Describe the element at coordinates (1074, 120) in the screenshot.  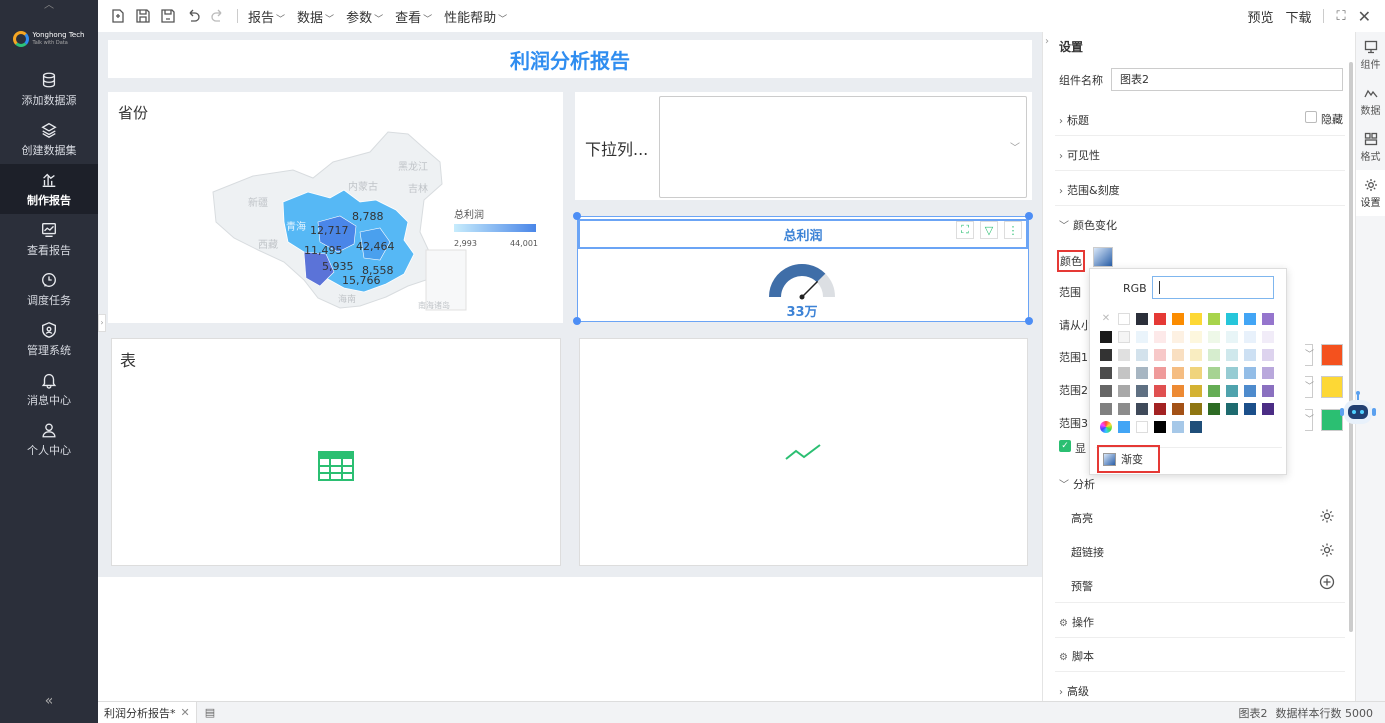
I see `section-title: › 标题` at that location.